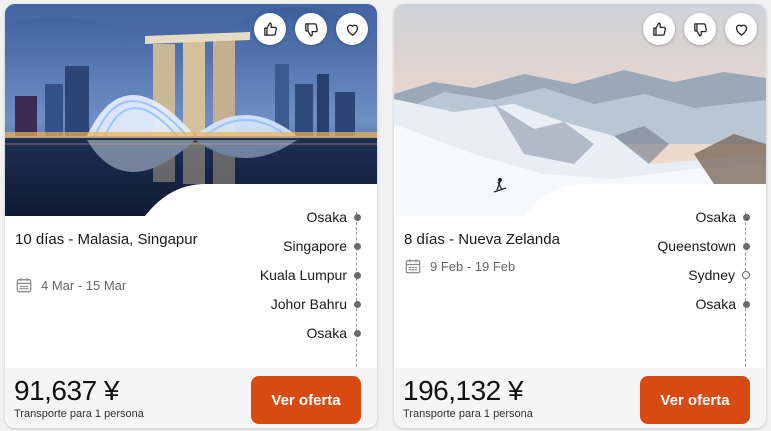 The height and width of the screenshot is (431, 771). What do you see at coordinates (696, 246) in the screenshot?
I see `route-stop-label: Queenstown` at bounding box center [696, 246].